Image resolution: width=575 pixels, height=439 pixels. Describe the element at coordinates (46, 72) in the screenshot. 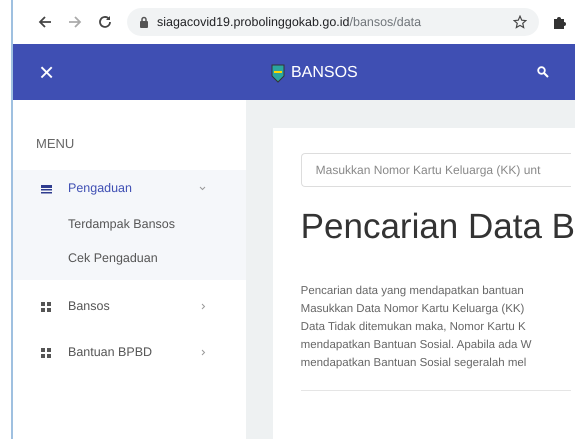

I see `close-button: ×` at that location.